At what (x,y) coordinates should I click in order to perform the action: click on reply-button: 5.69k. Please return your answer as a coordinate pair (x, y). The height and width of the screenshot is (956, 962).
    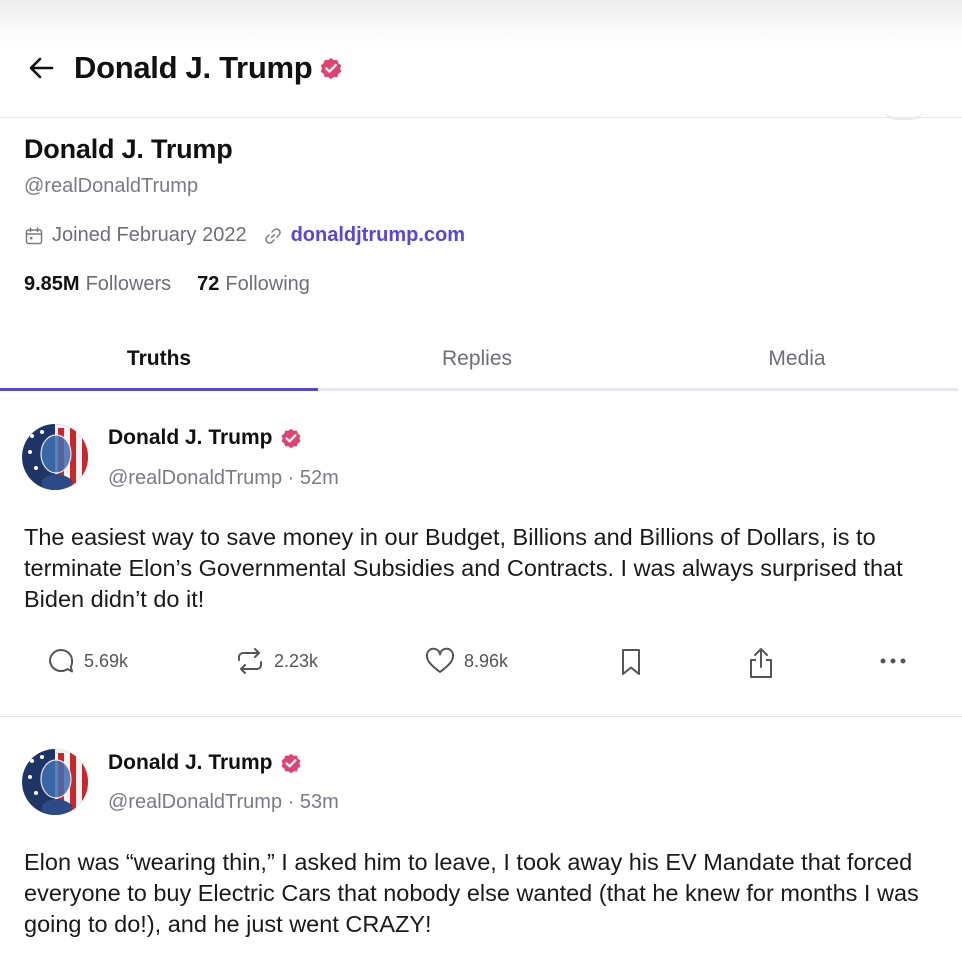
    Looking at the image, I should click on (87, 661).